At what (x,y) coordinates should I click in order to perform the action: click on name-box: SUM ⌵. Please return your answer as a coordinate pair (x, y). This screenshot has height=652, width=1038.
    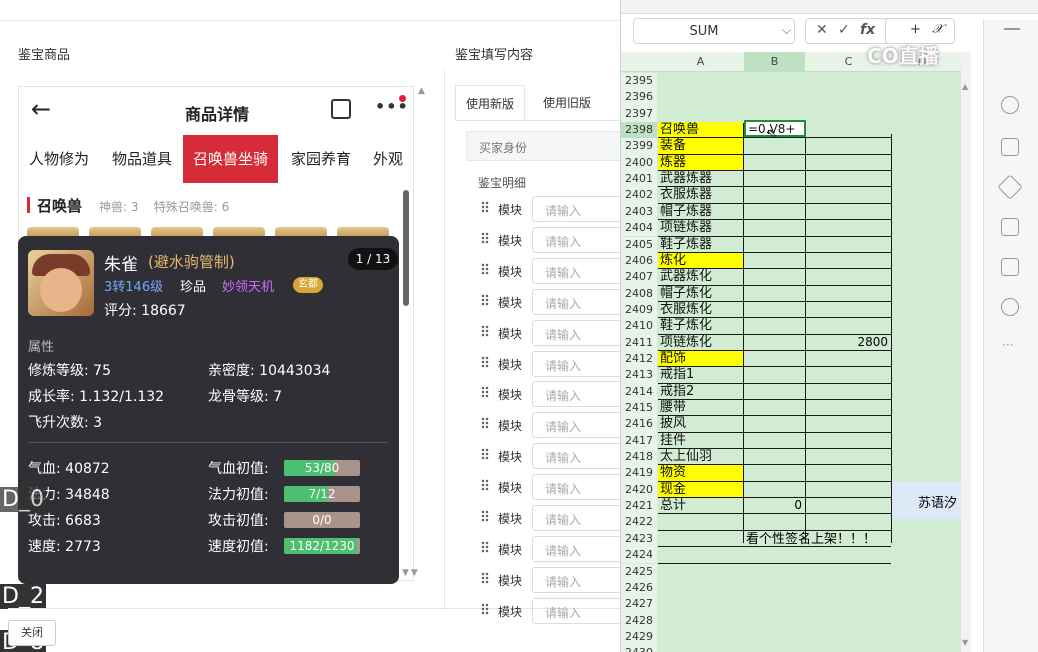
    Looking at the image, I should click on (714, 31).